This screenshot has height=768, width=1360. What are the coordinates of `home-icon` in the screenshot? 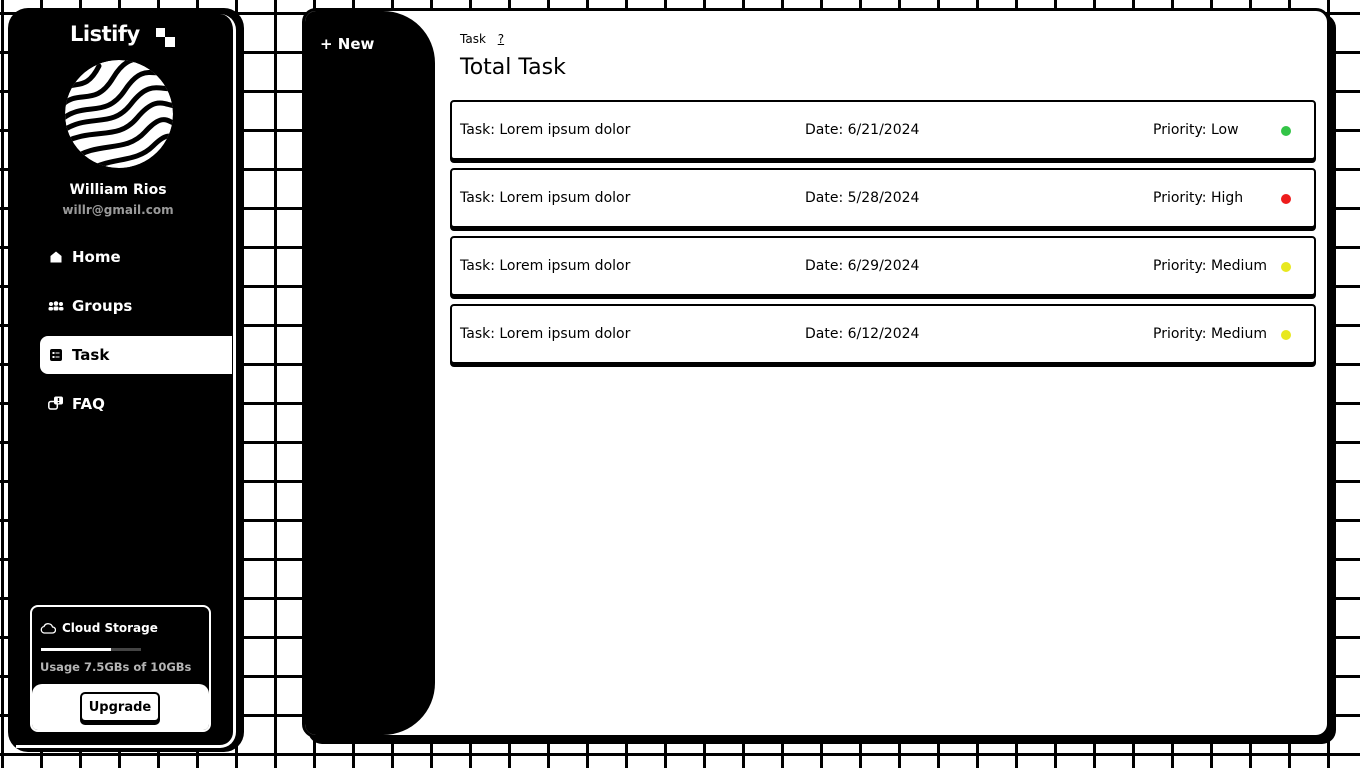 It's located at (56, 257).